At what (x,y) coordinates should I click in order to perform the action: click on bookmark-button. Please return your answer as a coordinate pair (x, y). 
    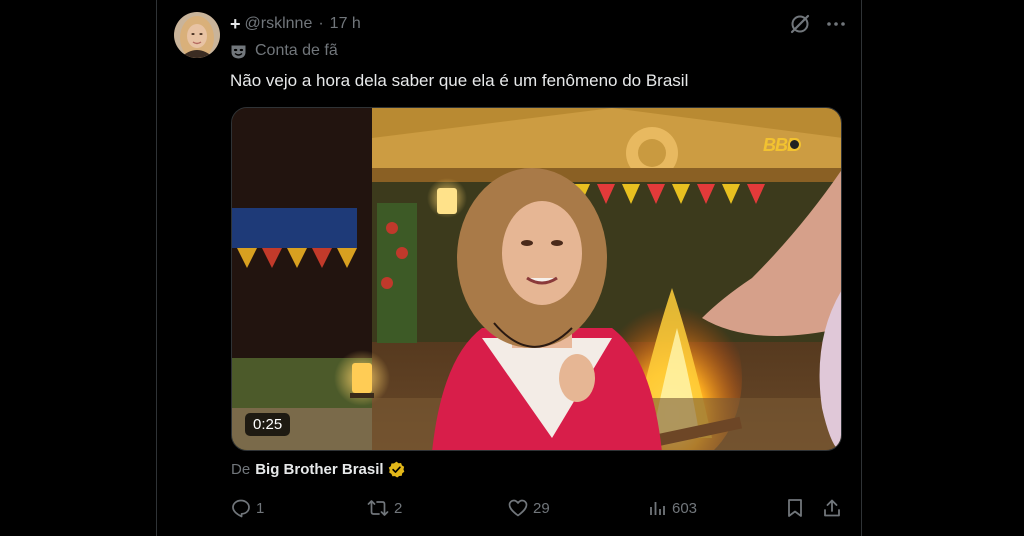
    Looking at the image, I should click on (795, 508).